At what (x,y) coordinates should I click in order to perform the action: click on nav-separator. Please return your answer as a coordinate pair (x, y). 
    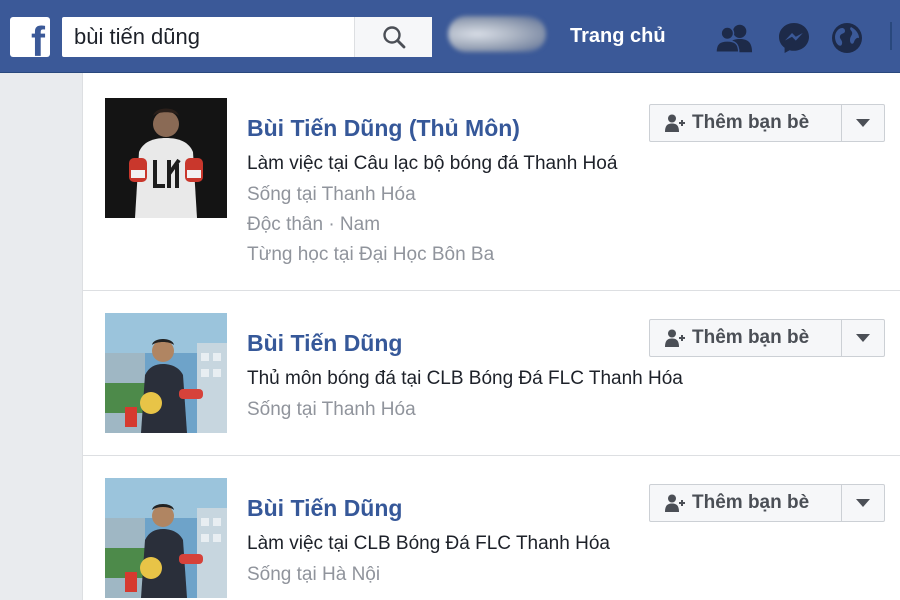
    Looking at the image, I should click on (891, 36).